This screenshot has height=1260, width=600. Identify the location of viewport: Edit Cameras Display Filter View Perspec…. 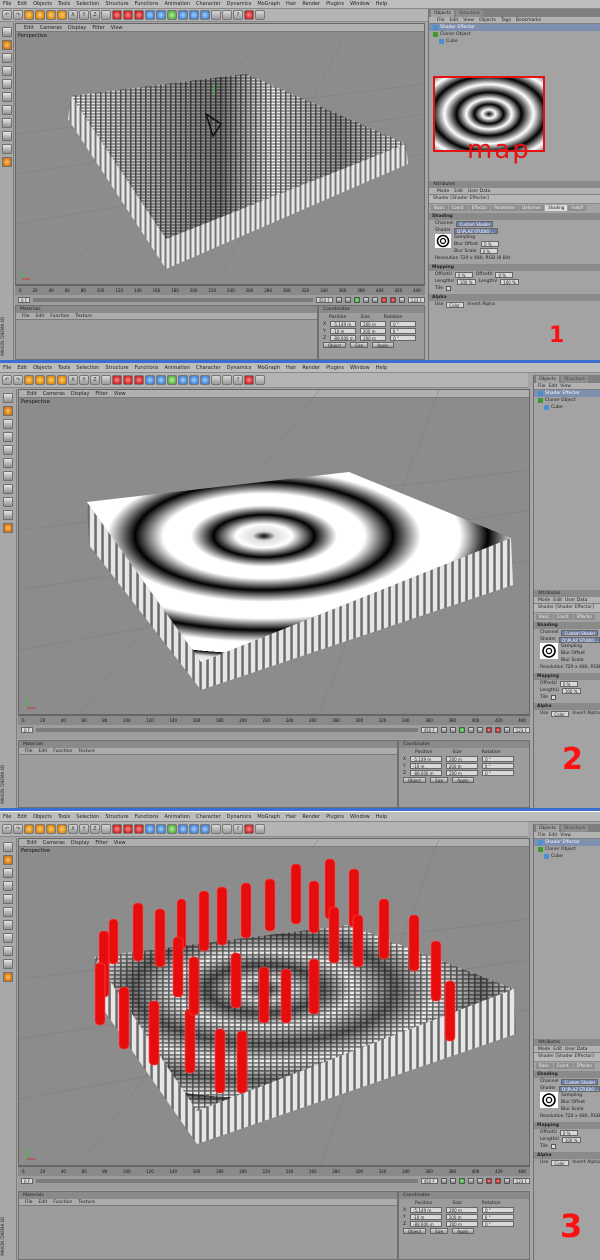
(220, 154).